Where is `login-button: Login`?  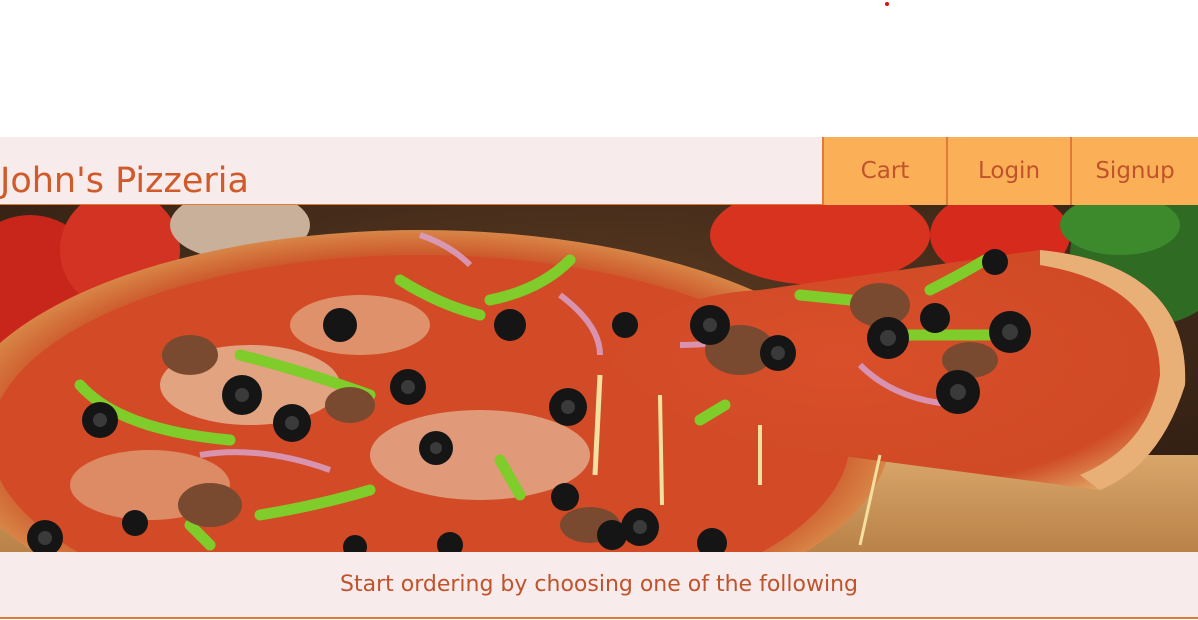
login-button: Login is located at coordinates (1010, 171).